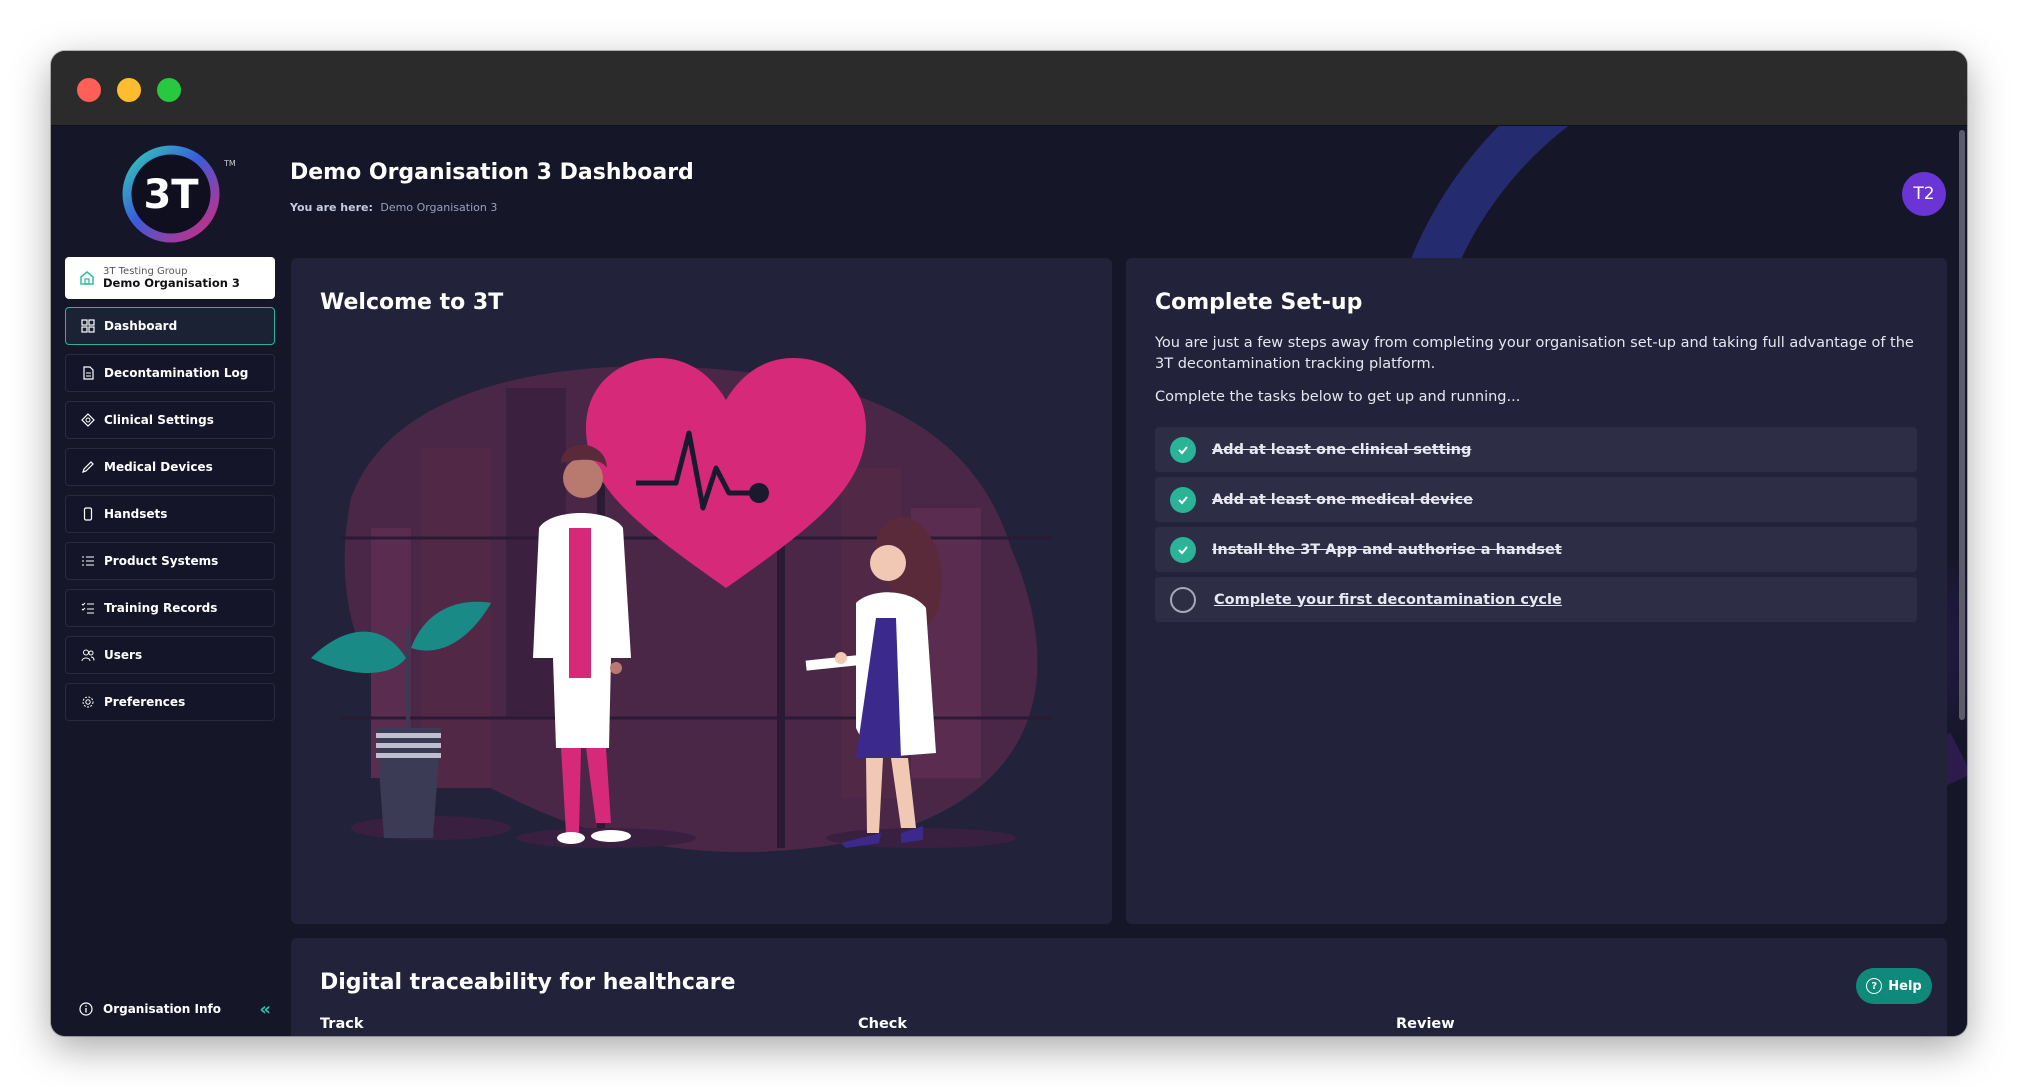 This screenshot has height=1087, width=2017. Describe the element at coordinates (1924, 194) in the screenshot. I see `user-avatar: T2` at that location.